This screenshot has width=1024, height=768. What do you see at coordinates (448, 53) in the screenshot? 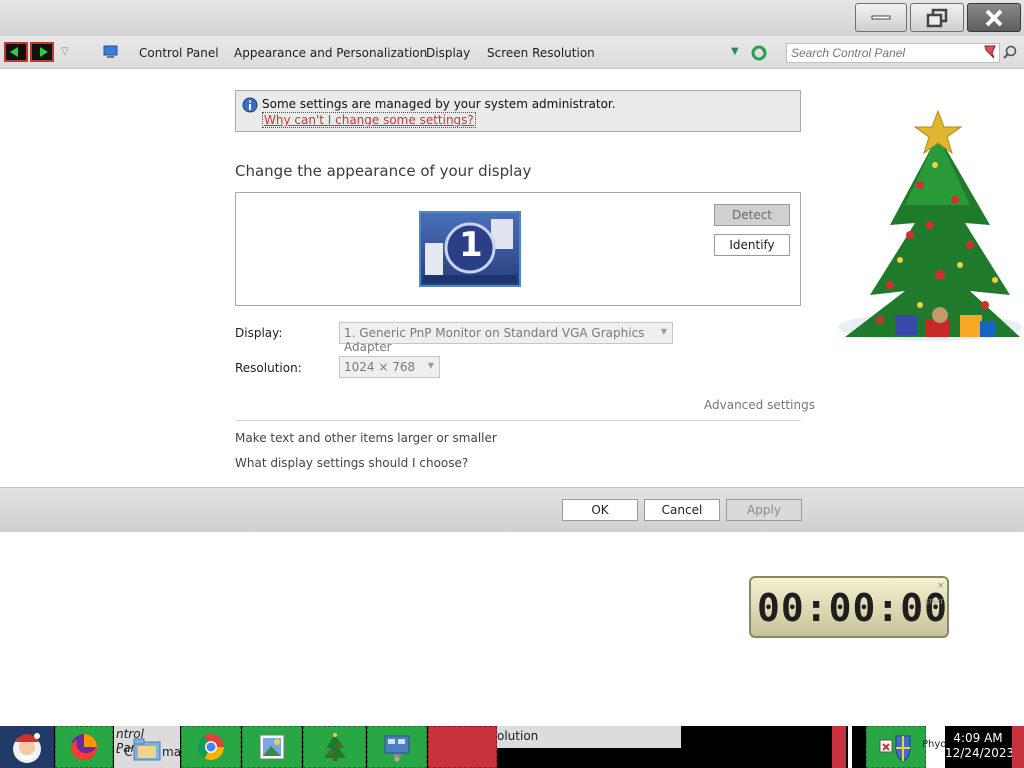
I see `breadcrumb-display: Display` at bounding box center [448, 53].